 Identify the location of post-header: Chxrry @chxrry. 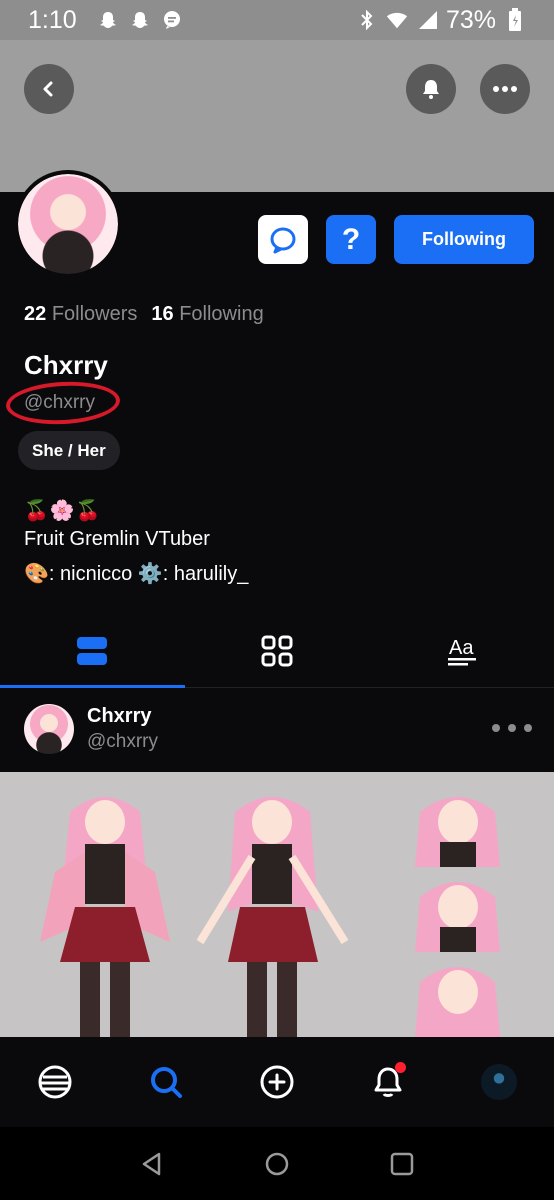
(277, 730).